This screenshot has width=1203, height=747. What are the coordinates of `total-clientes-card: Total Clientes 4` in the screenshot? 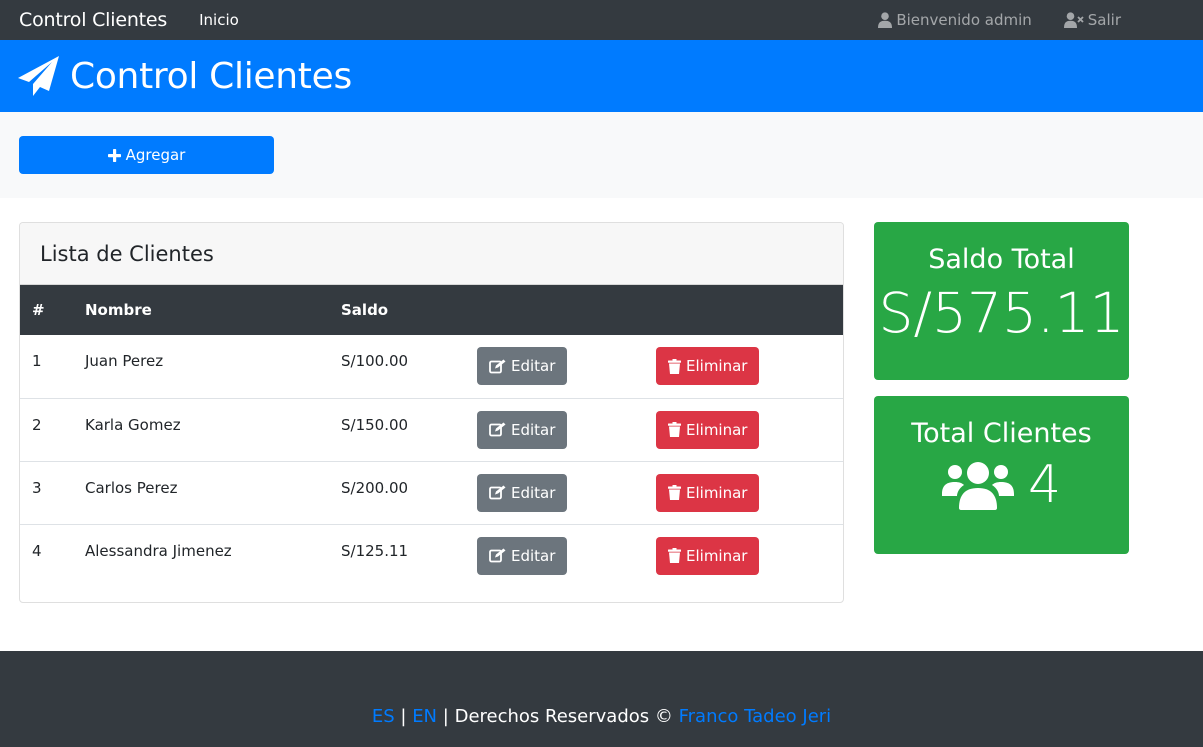 It's located at (1001, 475).